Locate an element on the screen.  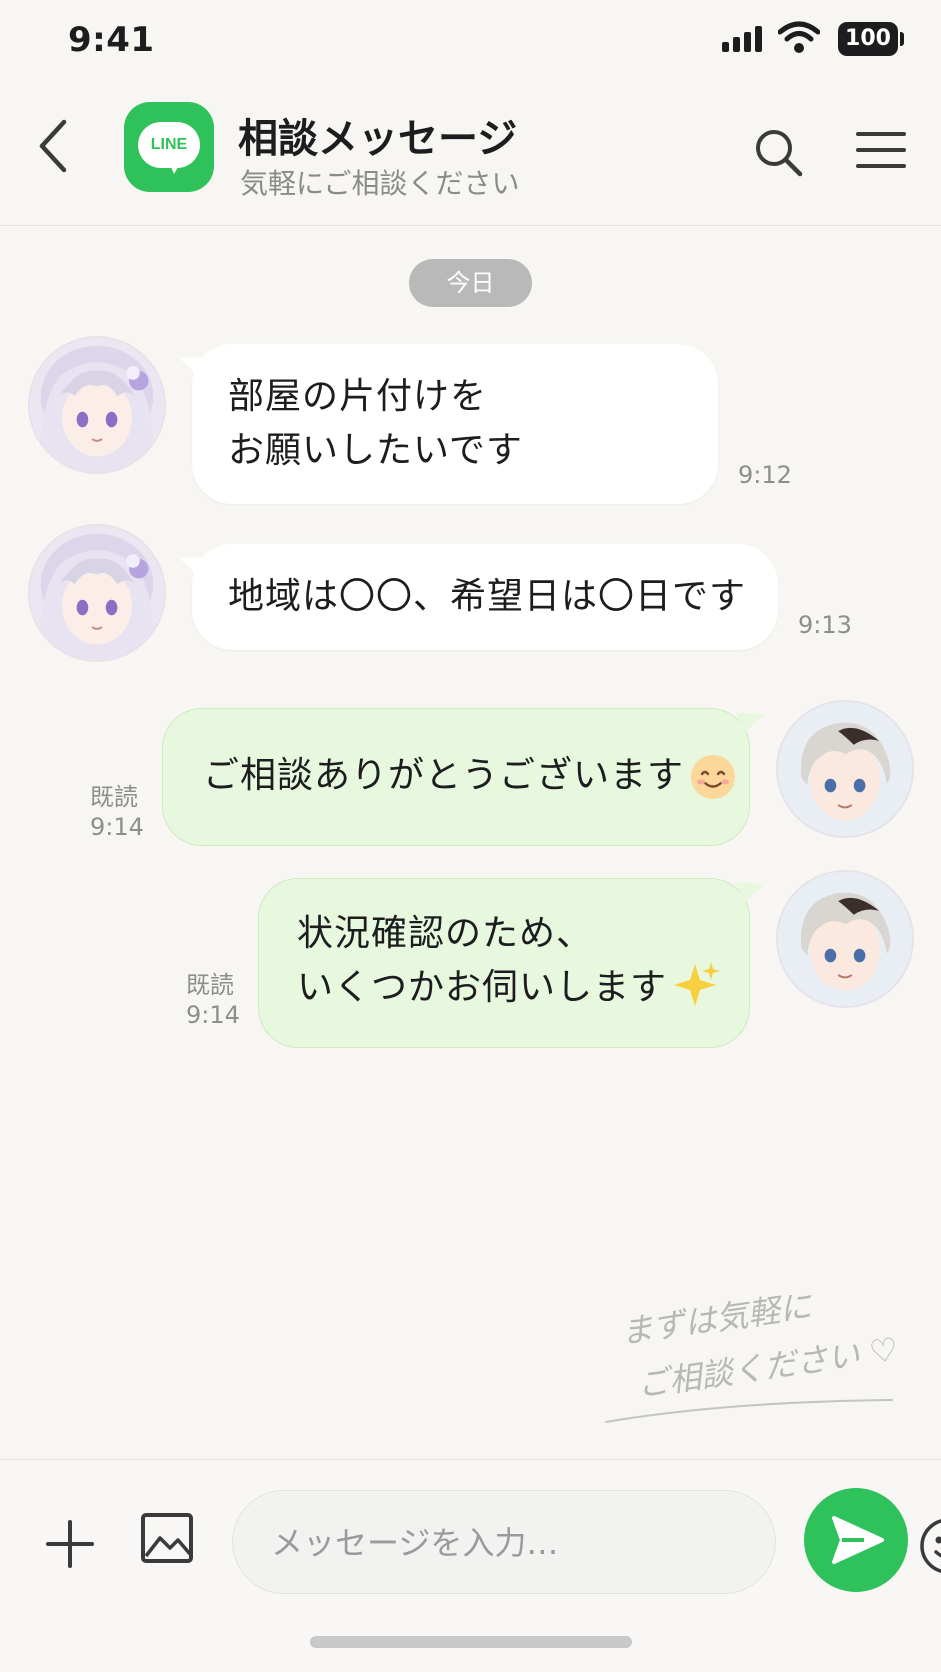
message-text-content: ご相談ありがとうございます is located at coordinates (444, 775).